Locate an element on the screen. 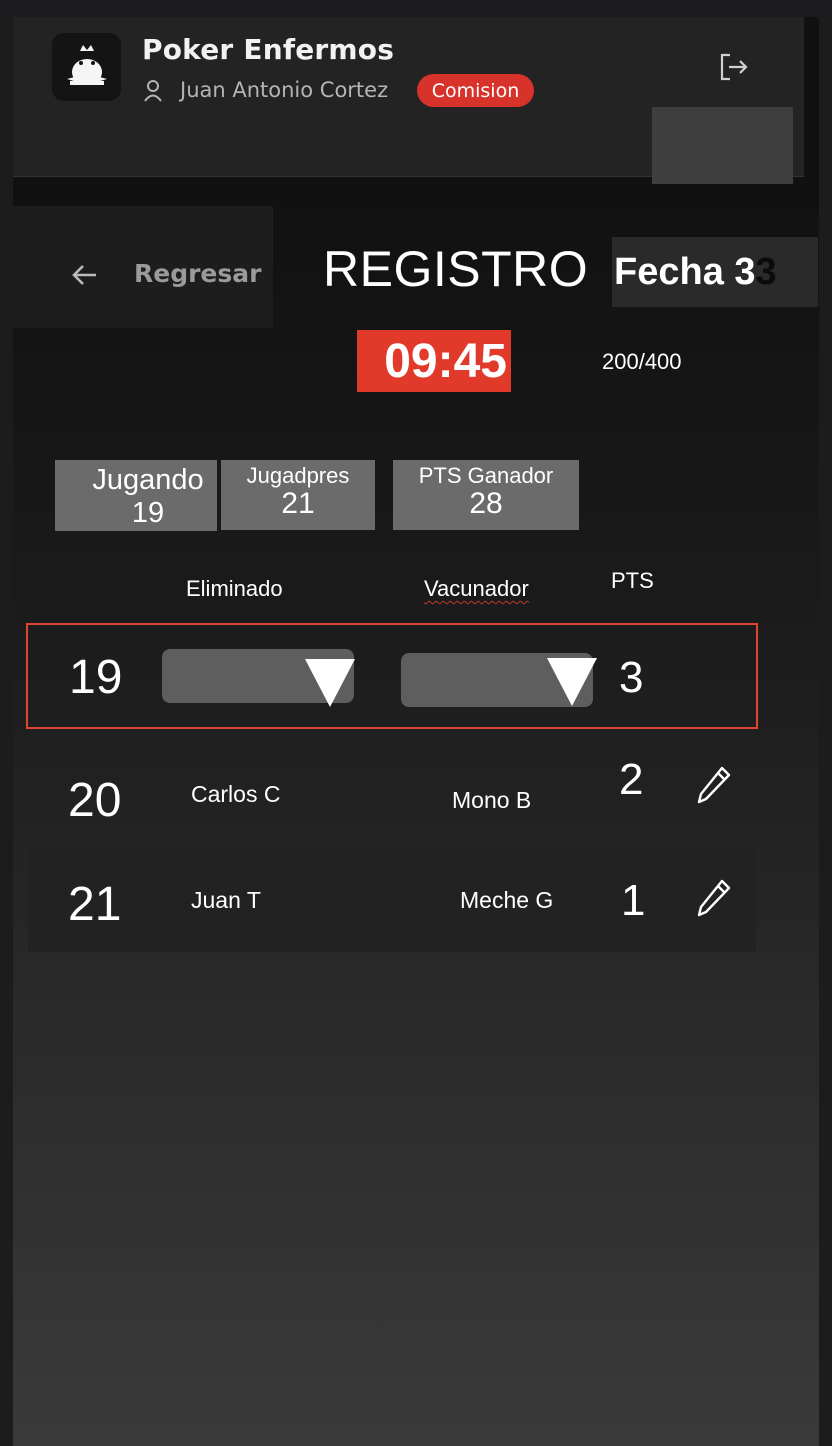  column-header-eliminado: Eliminado is located at coordinates (234, 588).